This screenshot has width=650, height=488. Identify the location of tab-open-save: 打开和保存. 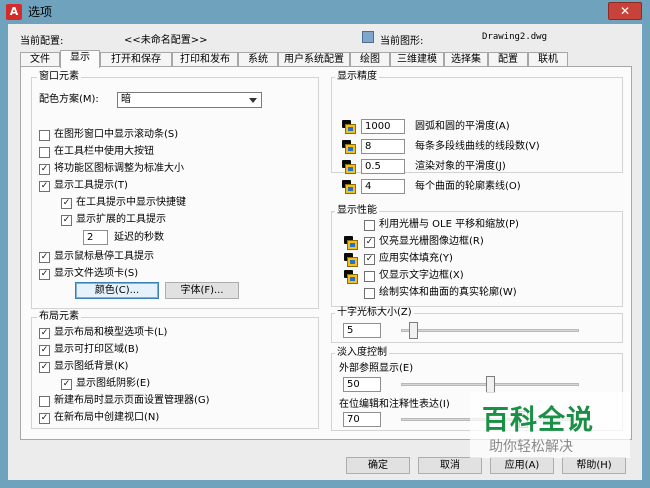
(136, 59).